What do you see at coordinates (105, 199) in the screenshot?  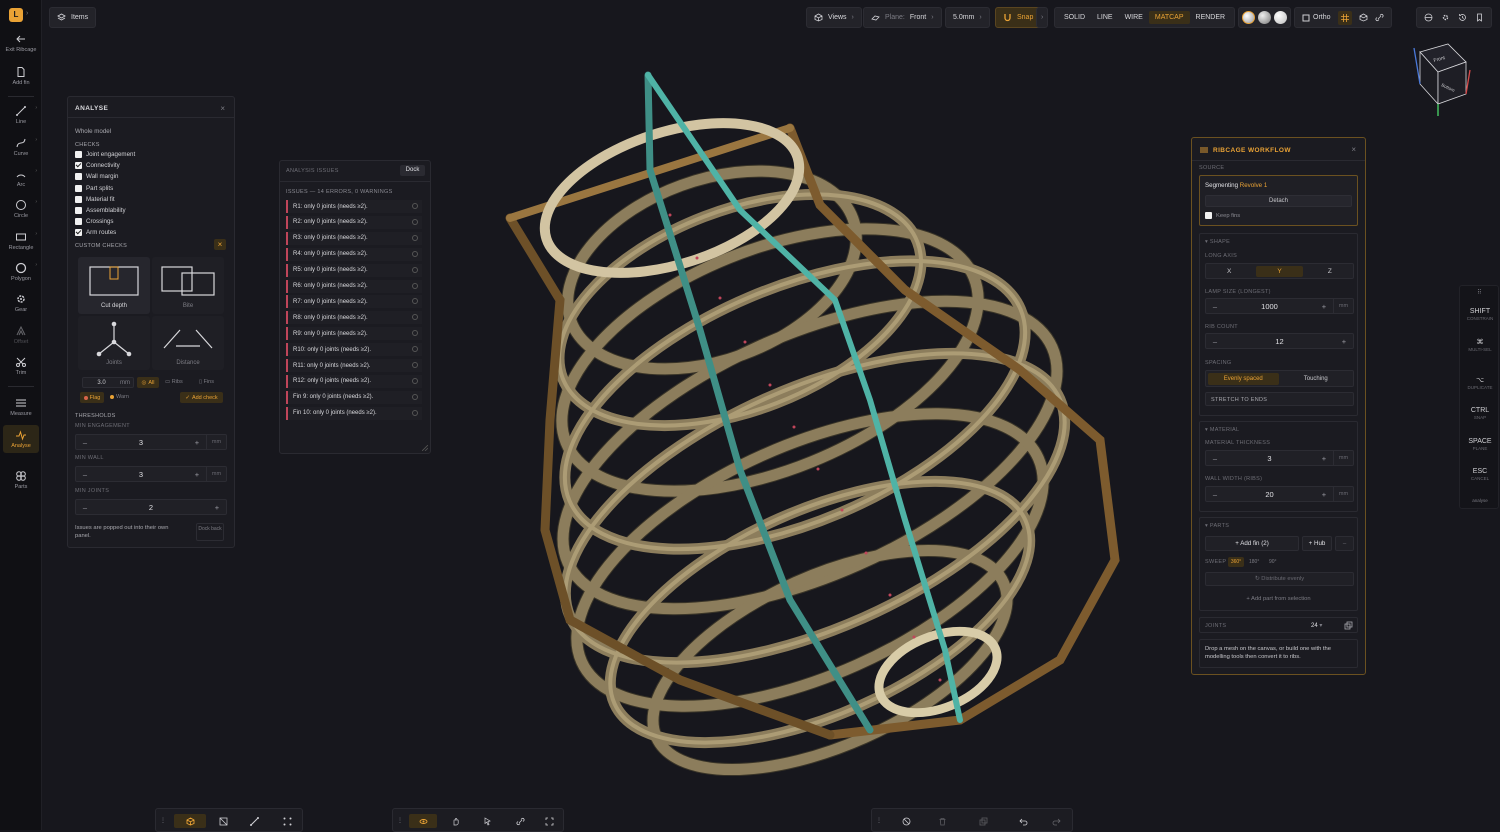 I see `check-material-fit: Material fit` at bounding box center [105, 199].